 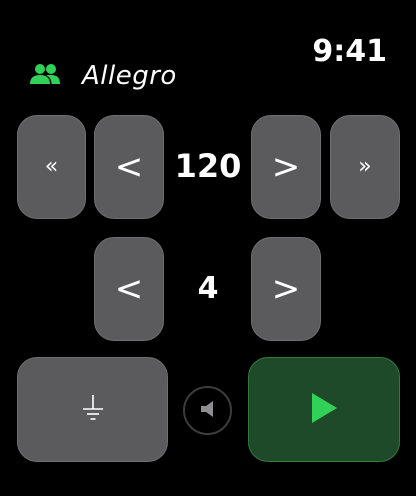 What do you see at coordinates (45, 75) in the screenshot?
I see `people-icon` at bounding box center [45, 75].